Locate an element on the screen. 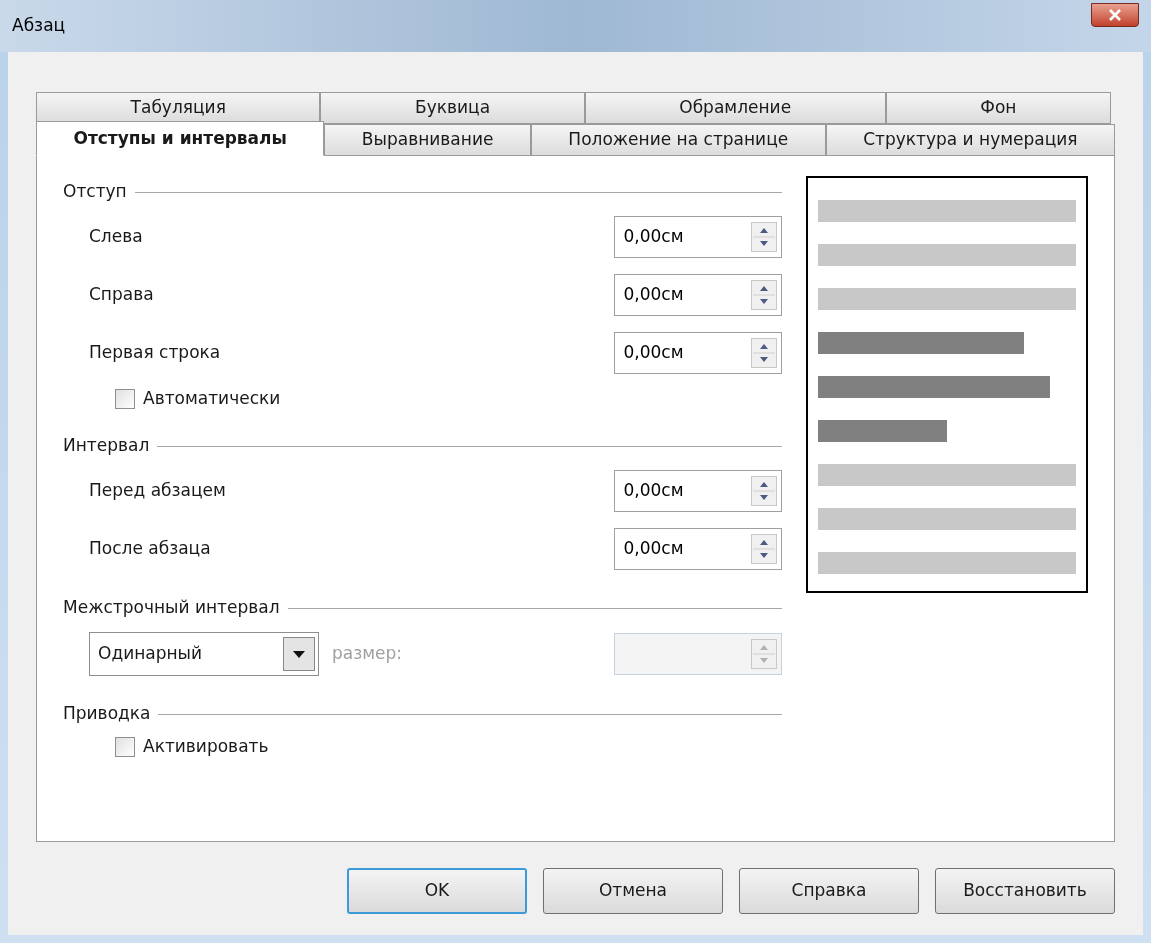 The width and height of the screenshot is (1151, 943). tab: Фон is located at coordinates (998, 108).